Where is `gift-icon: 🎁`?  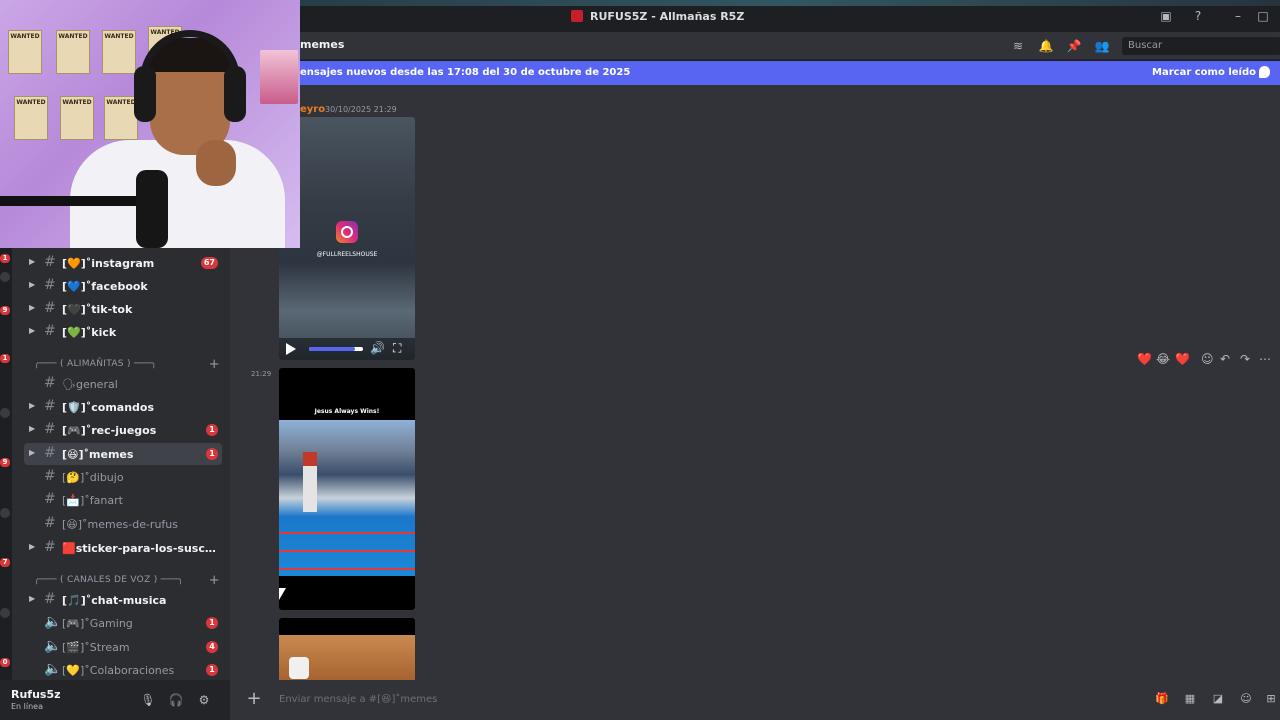
gift-icon: 🎁 is located at coordinates (1162, 699).